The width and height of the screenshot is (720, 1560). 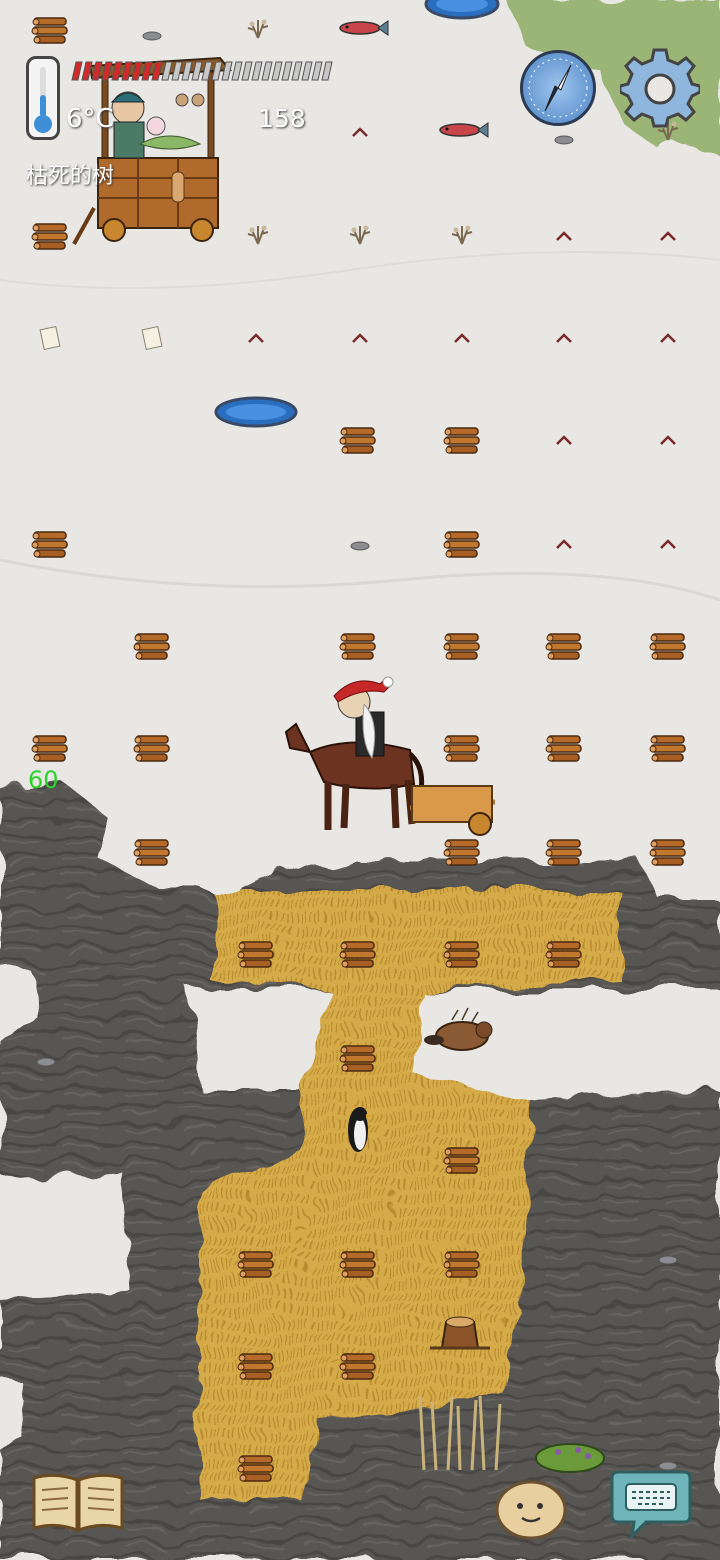 What do you see at coordinates (78, 1502) in the screenshot?
I see `open-book-icon` at bounding box center [78, 1502].